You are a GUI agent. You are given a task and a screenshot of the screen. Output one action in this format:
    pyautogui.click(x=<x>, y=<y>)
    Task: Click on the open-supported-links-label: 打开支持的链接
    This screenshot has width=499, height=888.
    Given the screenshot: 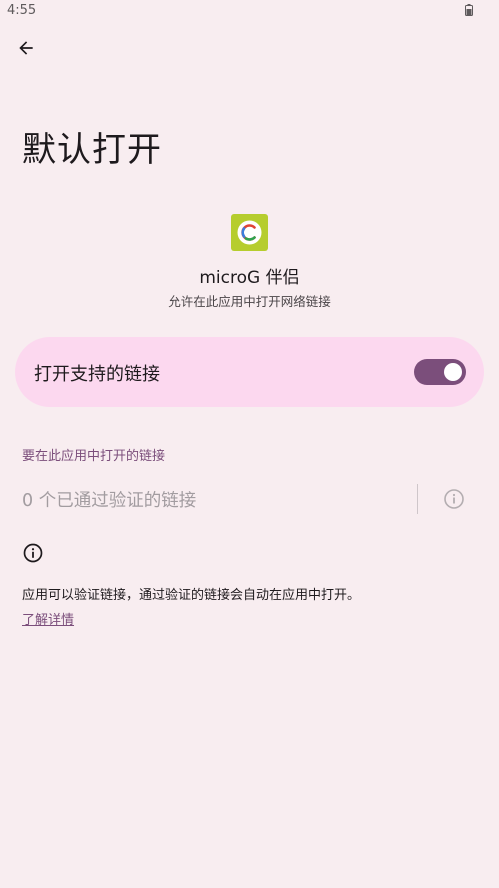 What is the action you would take?
    pyautogui.click(x=97, y=374)
    